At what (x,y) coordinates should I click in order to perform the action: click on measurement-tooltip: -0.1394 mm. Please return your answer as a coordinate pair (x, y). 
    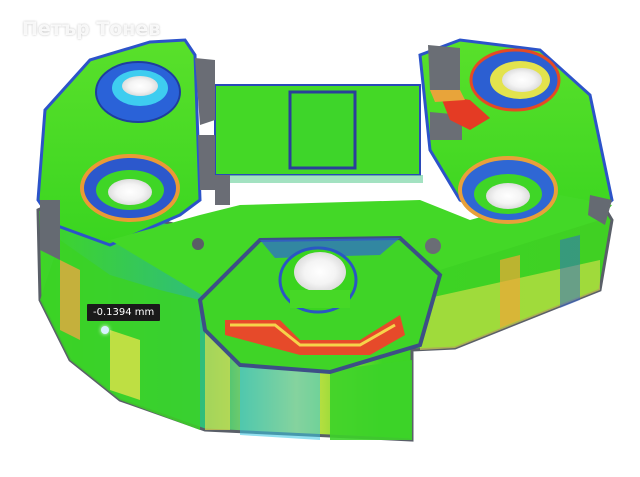
    Looking at the image, I should click on (124, 312).